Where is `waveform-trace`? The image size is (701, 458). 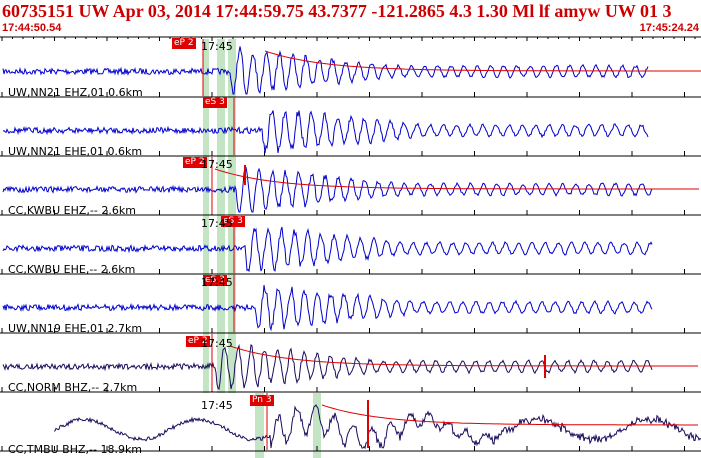 waveform-trace is located at coordinates (377, 427).